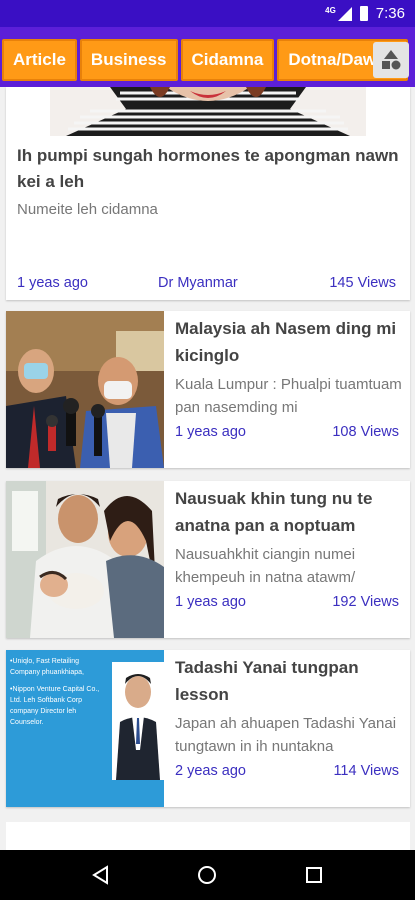  What do you see at coordinates (210, 771) in the screenshot?
I see `article-time: 2 yeas ago` at bounding box center [210, 771].